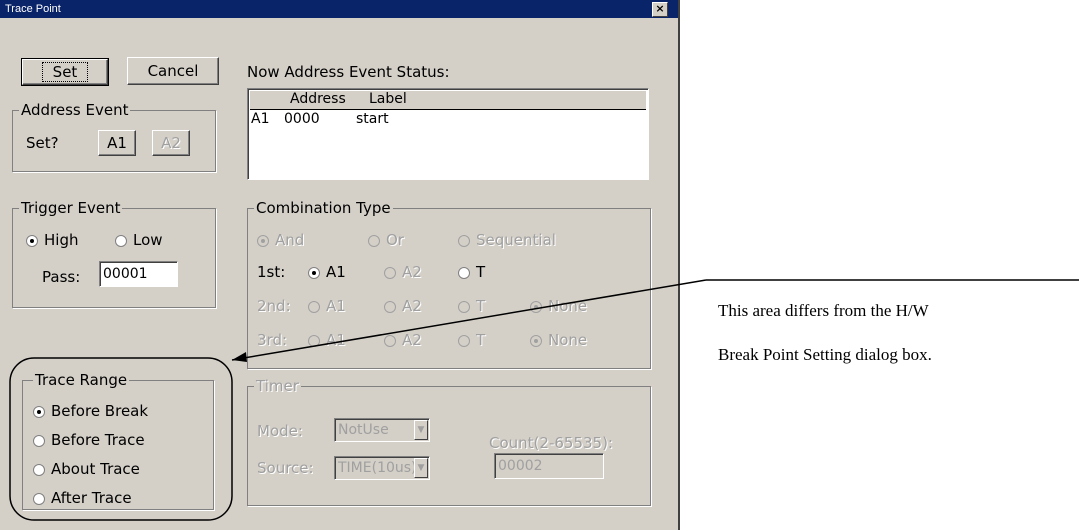 The width and height of the screenshot is (1079, 530). Describe the element at coordinates (372, 119) in the screenshot. I see `row-label: start` at that location.